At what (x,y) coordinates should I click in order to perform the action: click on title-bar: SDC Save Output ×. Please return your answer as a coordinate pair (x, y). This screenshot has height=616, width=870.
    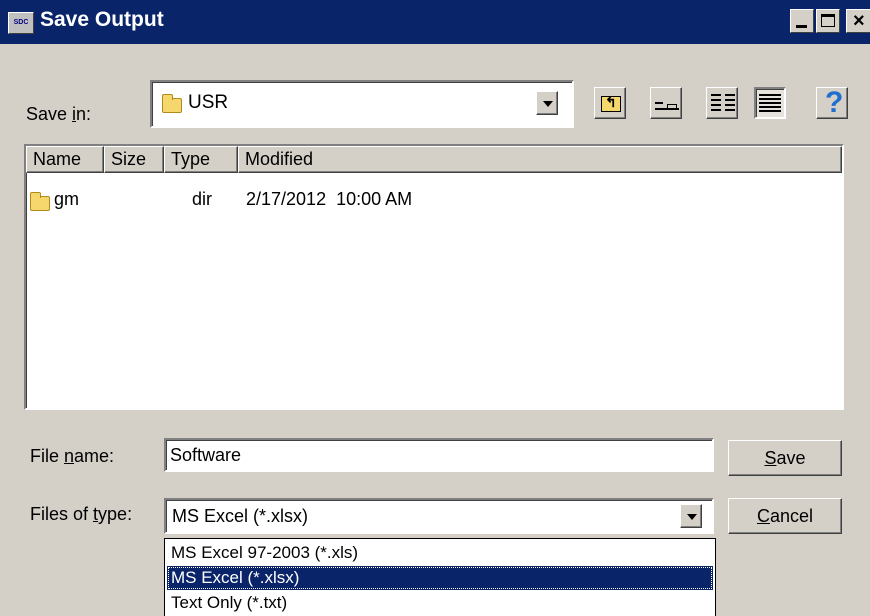
    Looking at the image, I should click on (435, 22).